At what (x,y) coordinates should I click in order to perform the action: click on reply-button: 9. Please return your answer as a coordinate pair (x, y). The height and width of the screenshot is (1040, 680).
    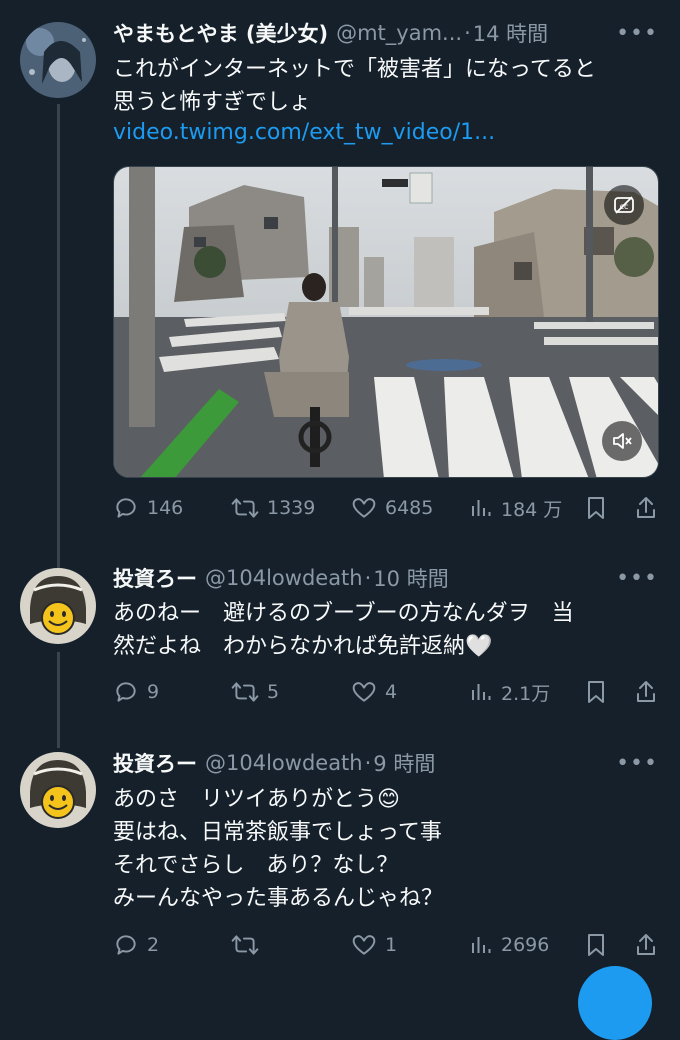
    Looking at the image, I should click on (172, 692).